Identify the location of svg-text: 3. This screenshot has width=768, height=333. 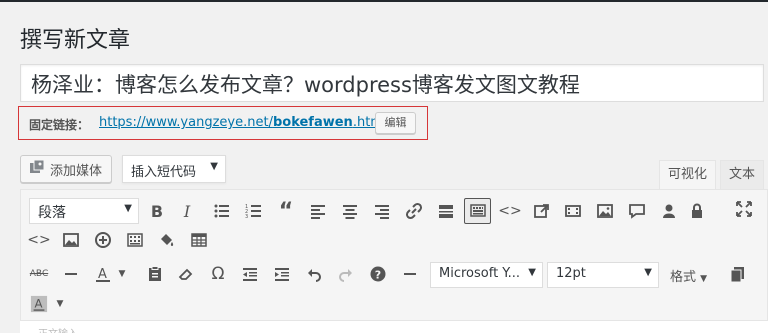
(246, 217).